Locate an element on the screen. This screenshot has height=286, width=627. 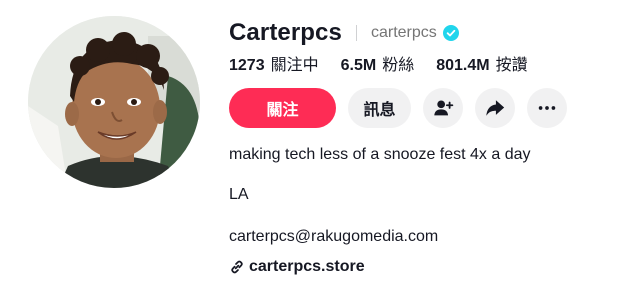
divider is located at coordinates (356, 33).